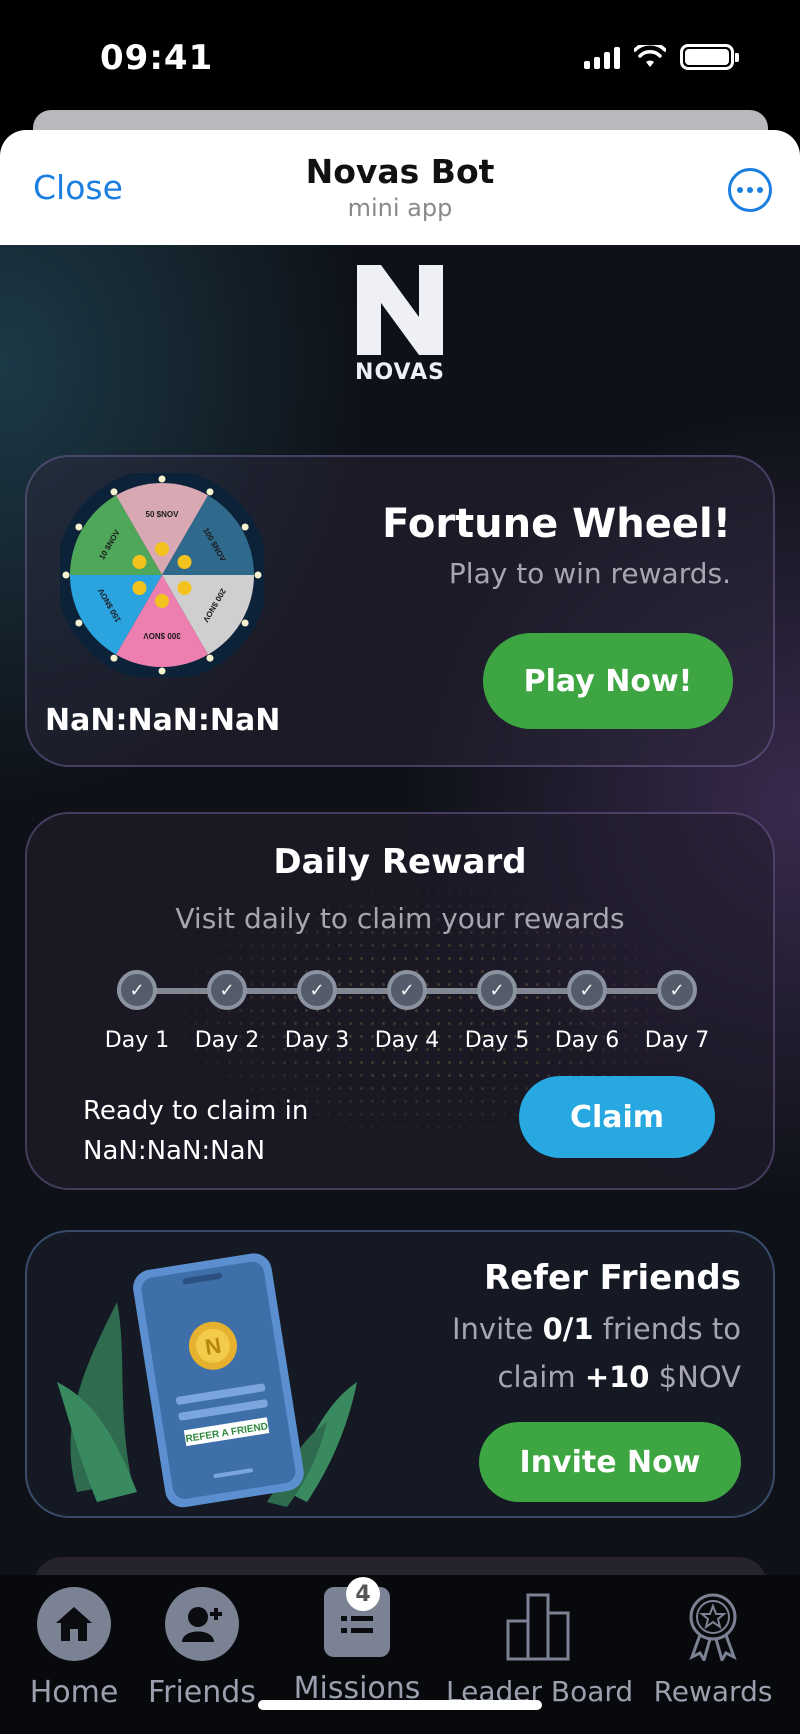  Describe the element at coordinates (568, 1329) in the screenshot. I see `invite-count: 0/1` at that location.